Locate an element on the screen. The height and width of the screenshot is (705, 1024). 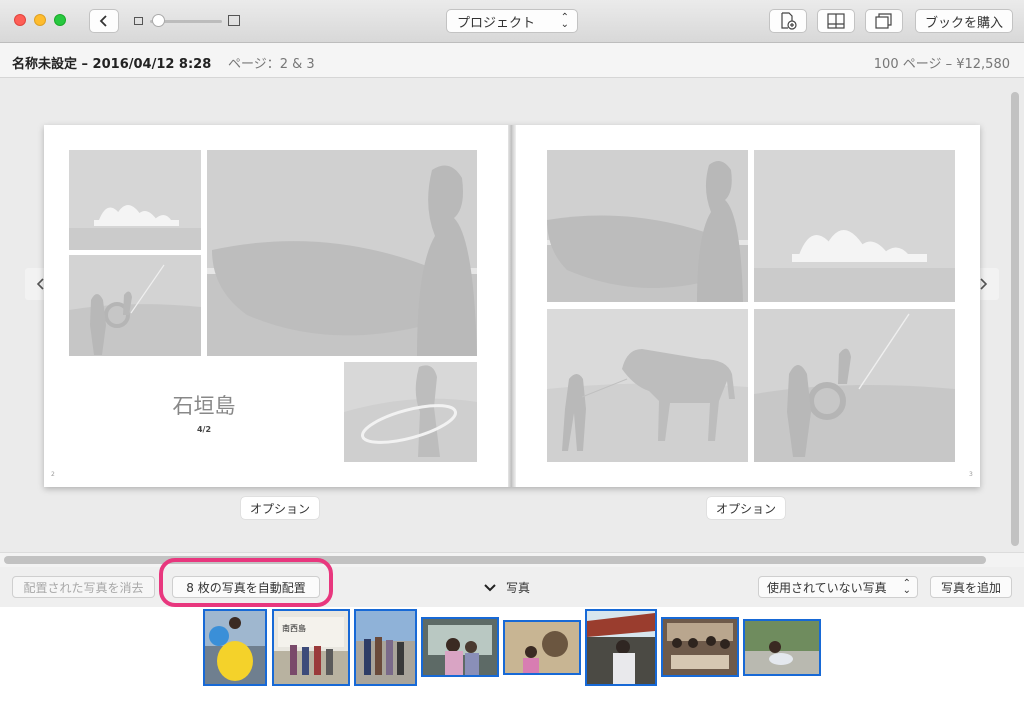
horizontal-scroll-area is located at coordinates (512, 559).